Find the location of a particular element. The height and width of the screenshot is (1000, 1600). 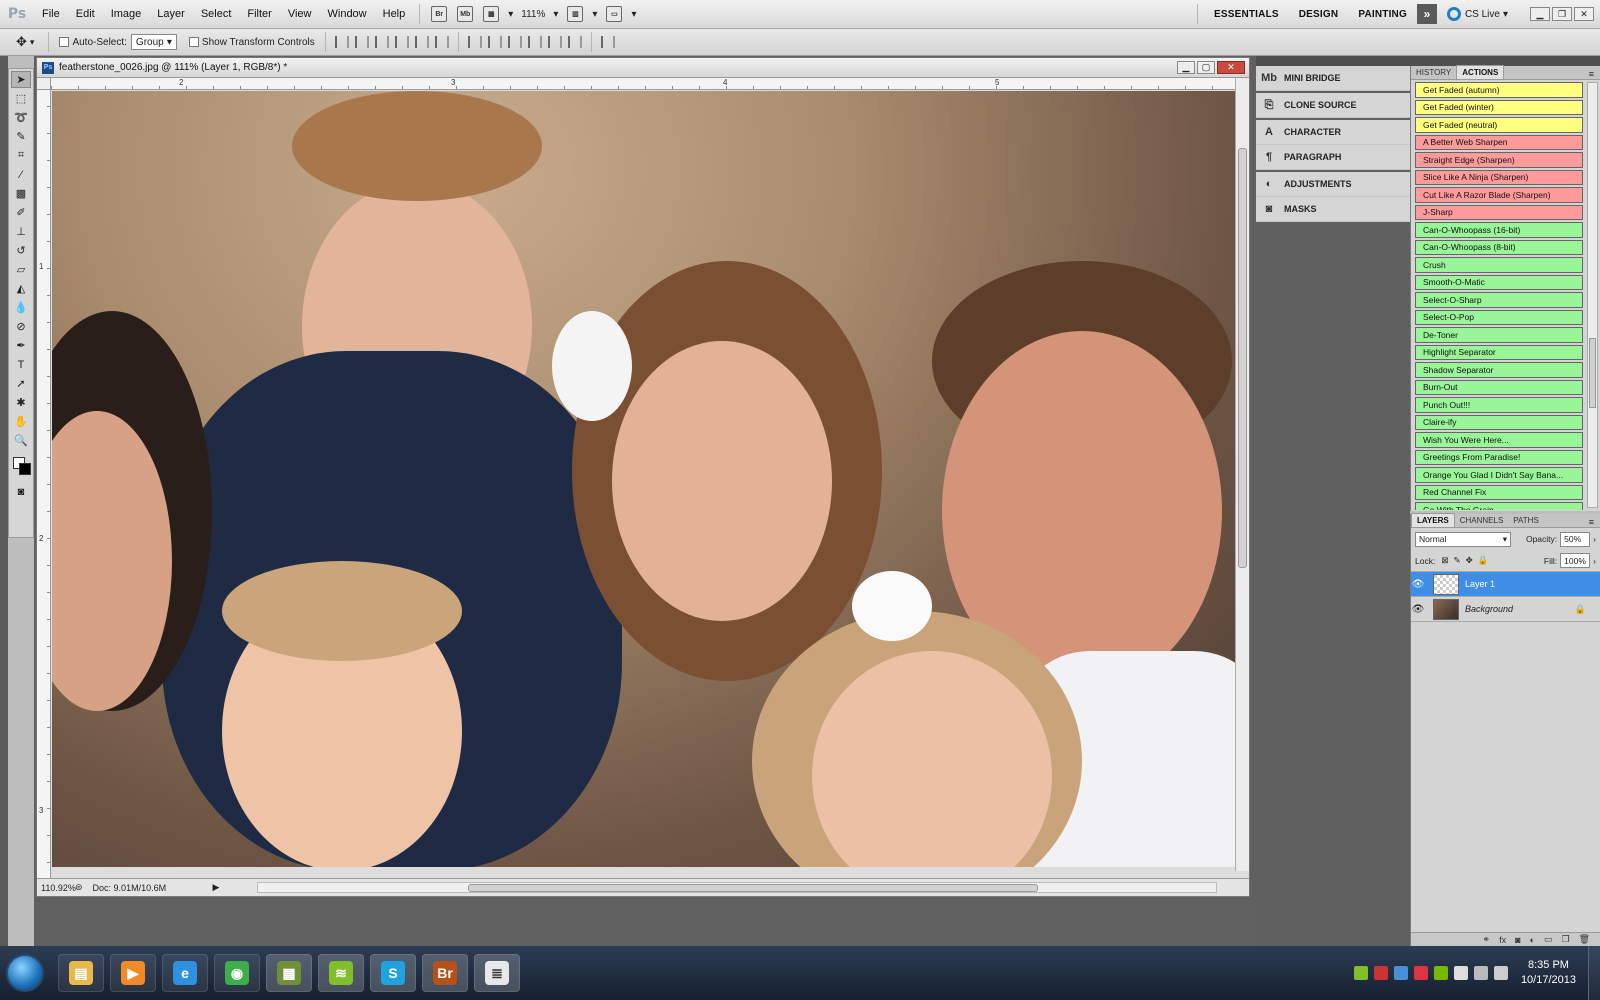

auto-select-dropdown: Group ▾ is located at coordinates (153, 42).